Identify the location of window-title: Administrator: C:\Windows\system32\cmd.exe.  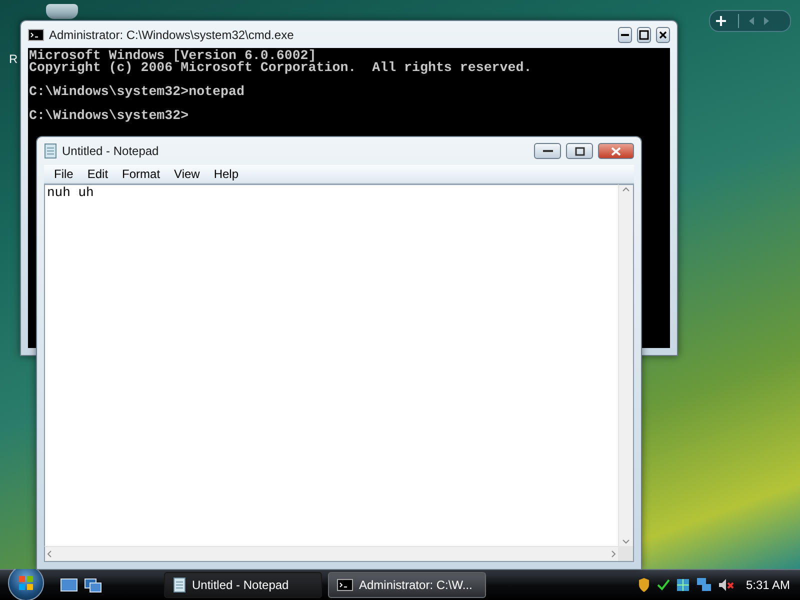
(172, 35).